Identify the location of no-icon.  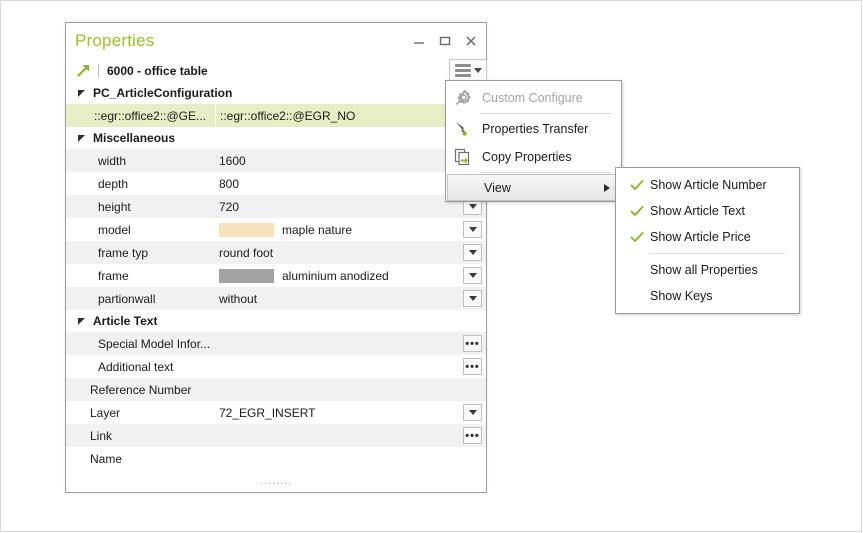
(465, 188).